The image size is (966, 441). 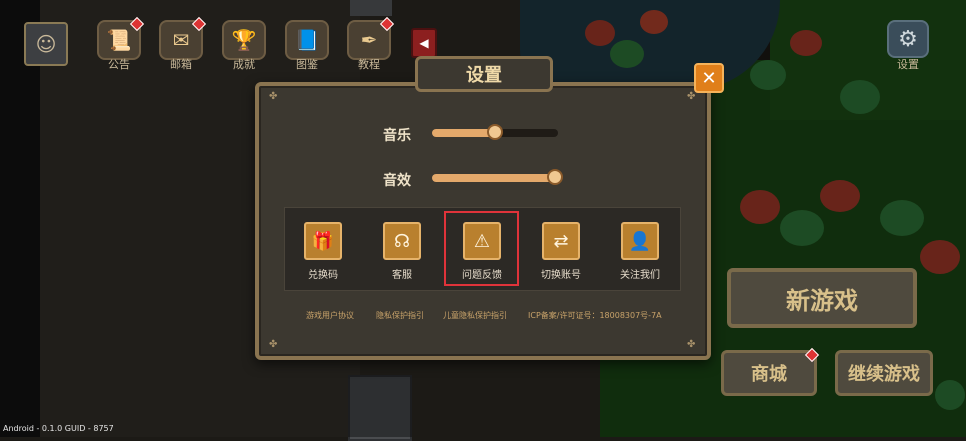 What do you see at coordinates (494, 178) in the screenshot?
I see `sfx-slider-fill` at bounding box center [494, 178].